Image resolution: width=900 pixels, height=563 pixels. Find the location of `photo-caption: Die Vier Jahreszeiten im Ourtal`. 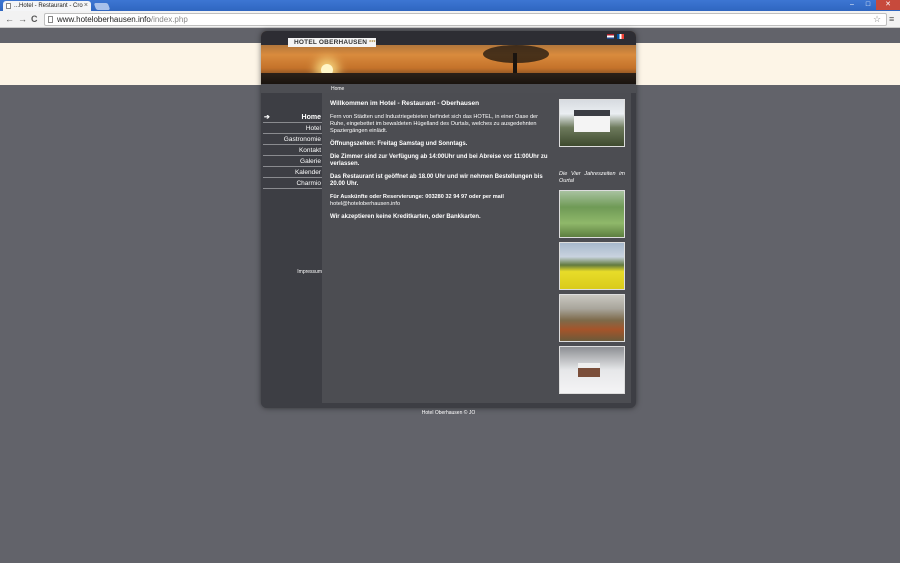

photo-caption: Die Vier Jahreszeiten im Ourtal is located at coordinates (592, 177).